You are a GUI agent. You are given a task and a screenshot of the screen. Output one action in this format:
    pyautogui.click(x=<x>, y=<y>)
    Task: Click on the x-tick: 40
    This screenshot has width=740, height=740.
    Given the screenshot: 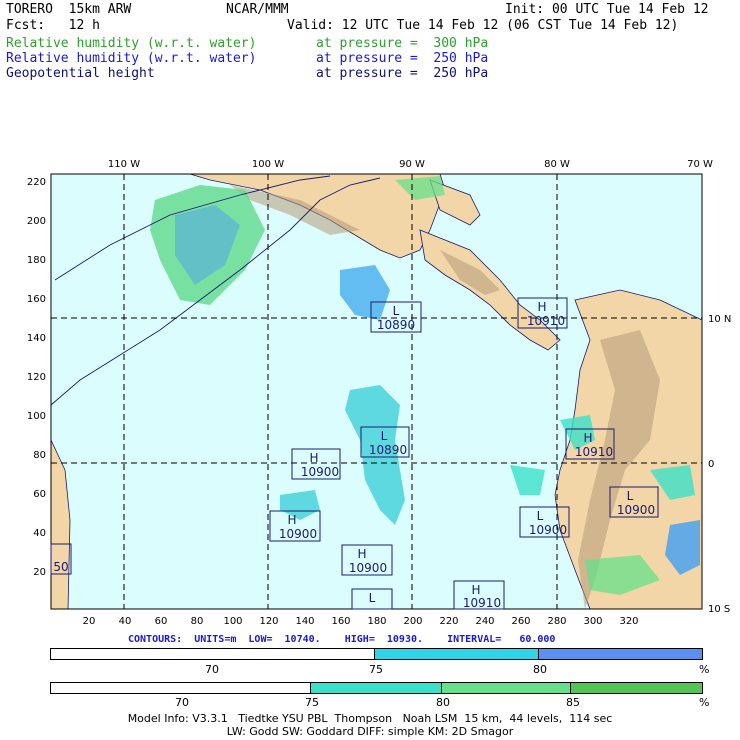 What is the action you would take?
    pyautogui.click(x=125, y=621)
    